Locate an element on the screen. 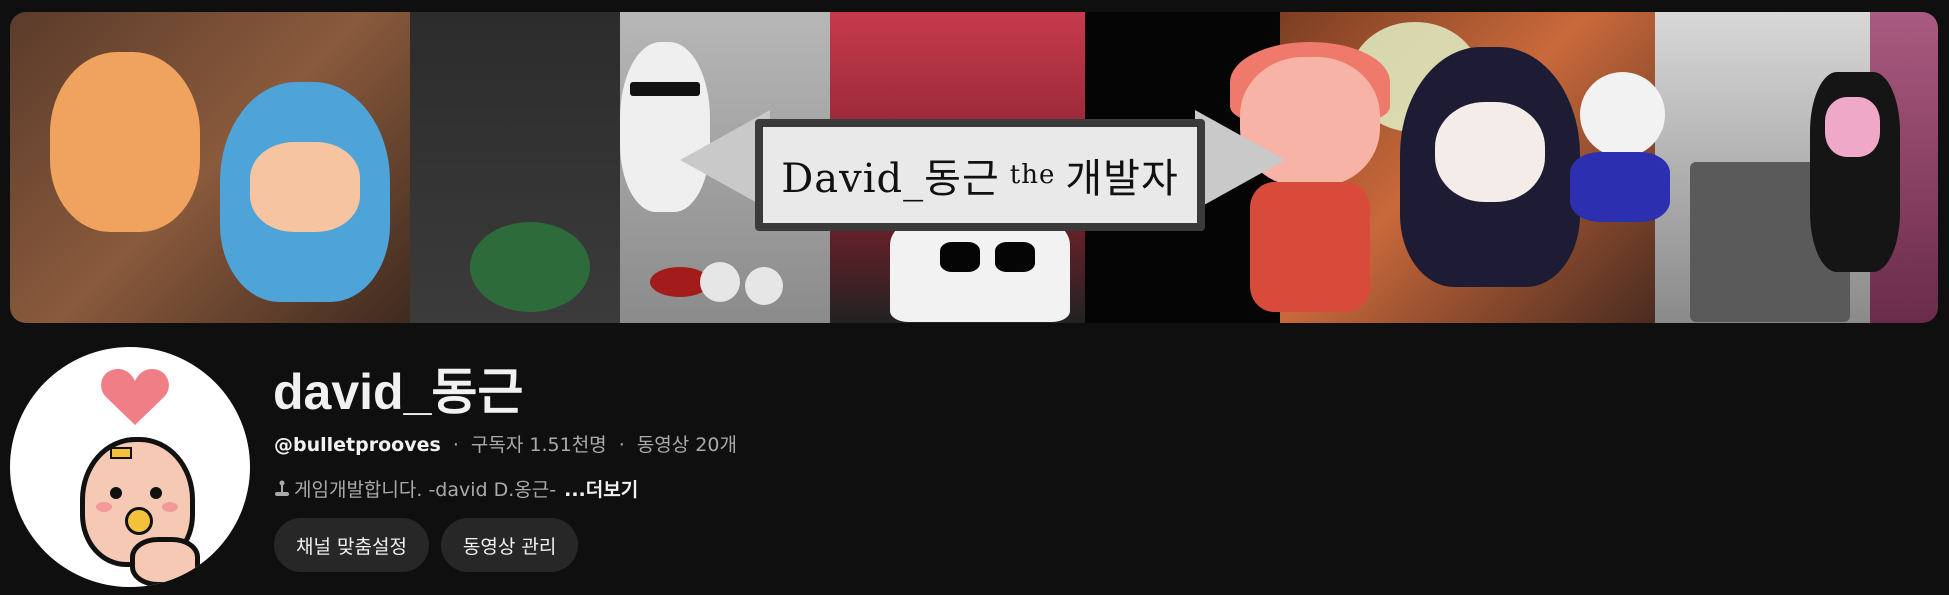 Image resolution: width=1949 pixels, height=595 pixels. pacifier-illustration is located at coordinates (139, 521).